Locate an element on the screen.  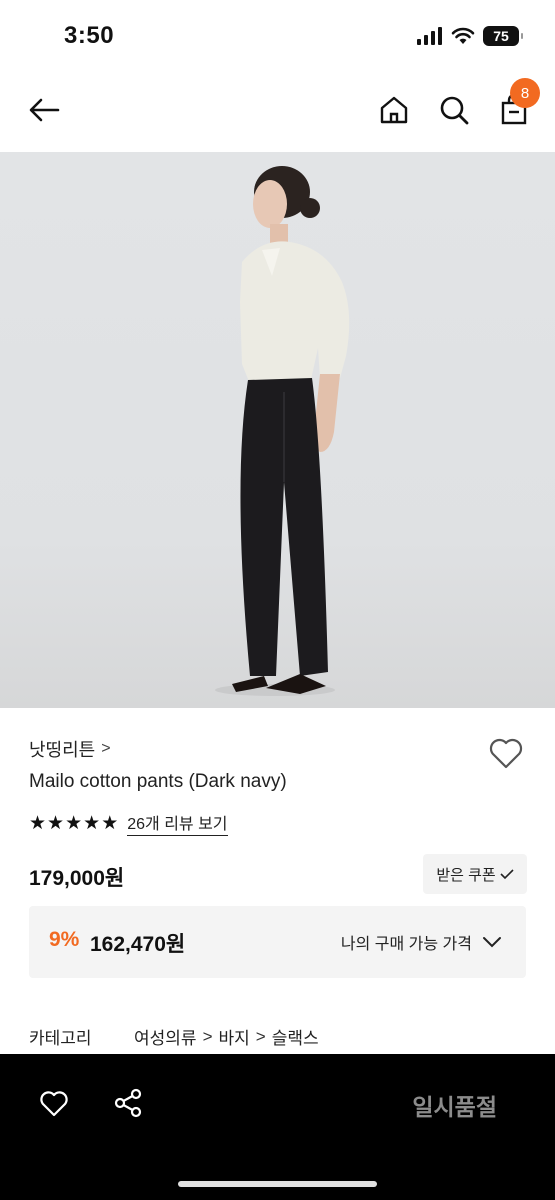
product-name: Mailo cotton pants (Dark navy) is located at coordinates (158, 781).